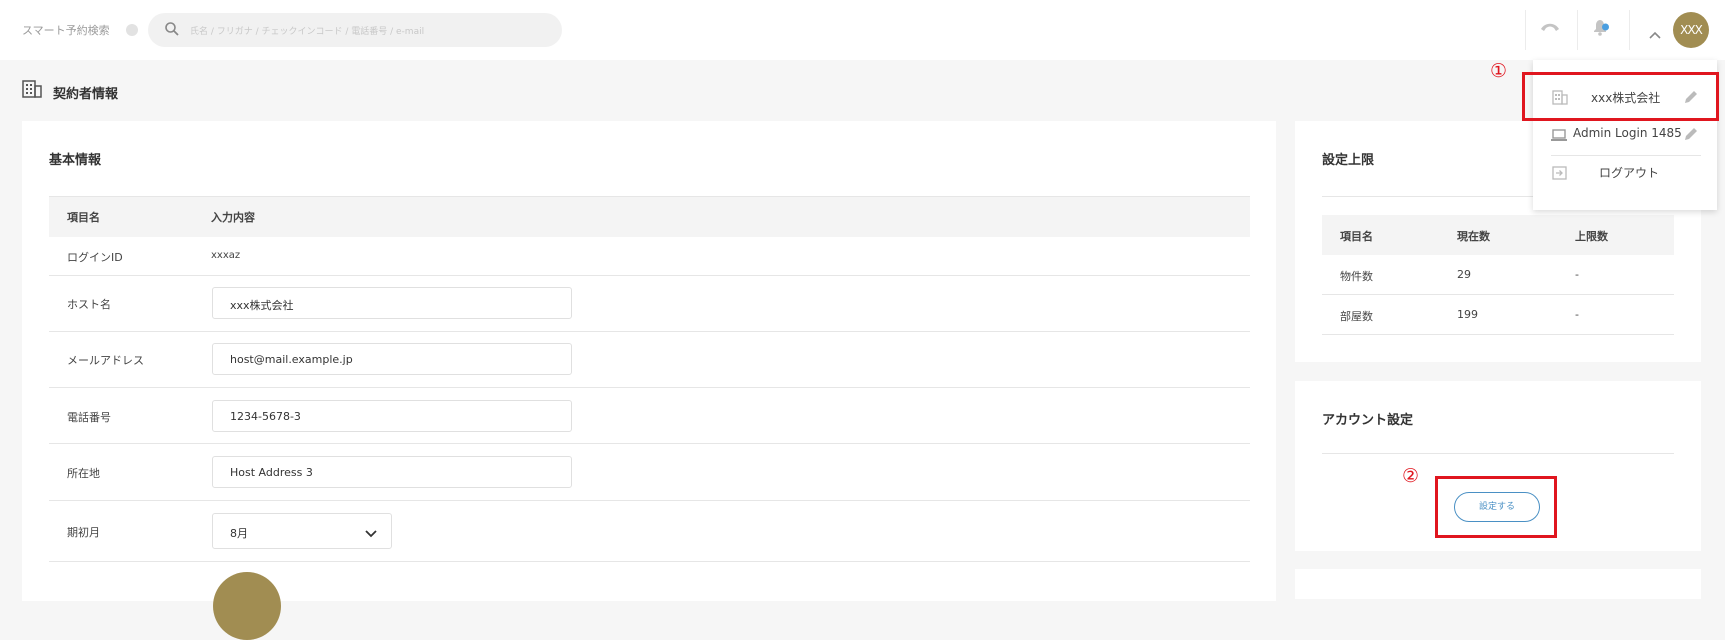 The width and height of the screenshot is (1725, 640). I want to click on avatar: XXX, so click(1691, 30).